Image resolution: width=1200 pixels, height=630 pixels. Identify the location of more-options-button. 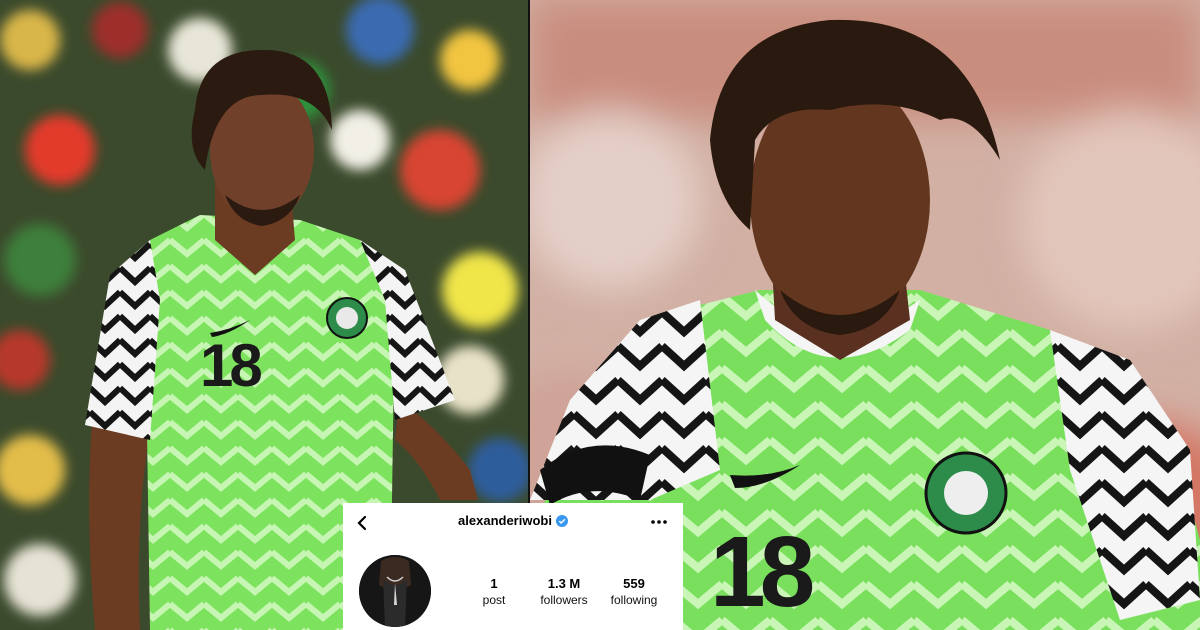
(659, 522).